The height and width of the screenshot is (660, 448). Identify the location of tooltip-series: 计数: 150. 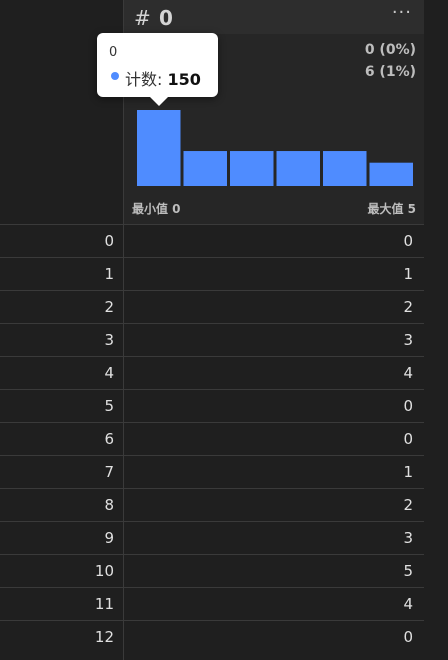
(163, 79).